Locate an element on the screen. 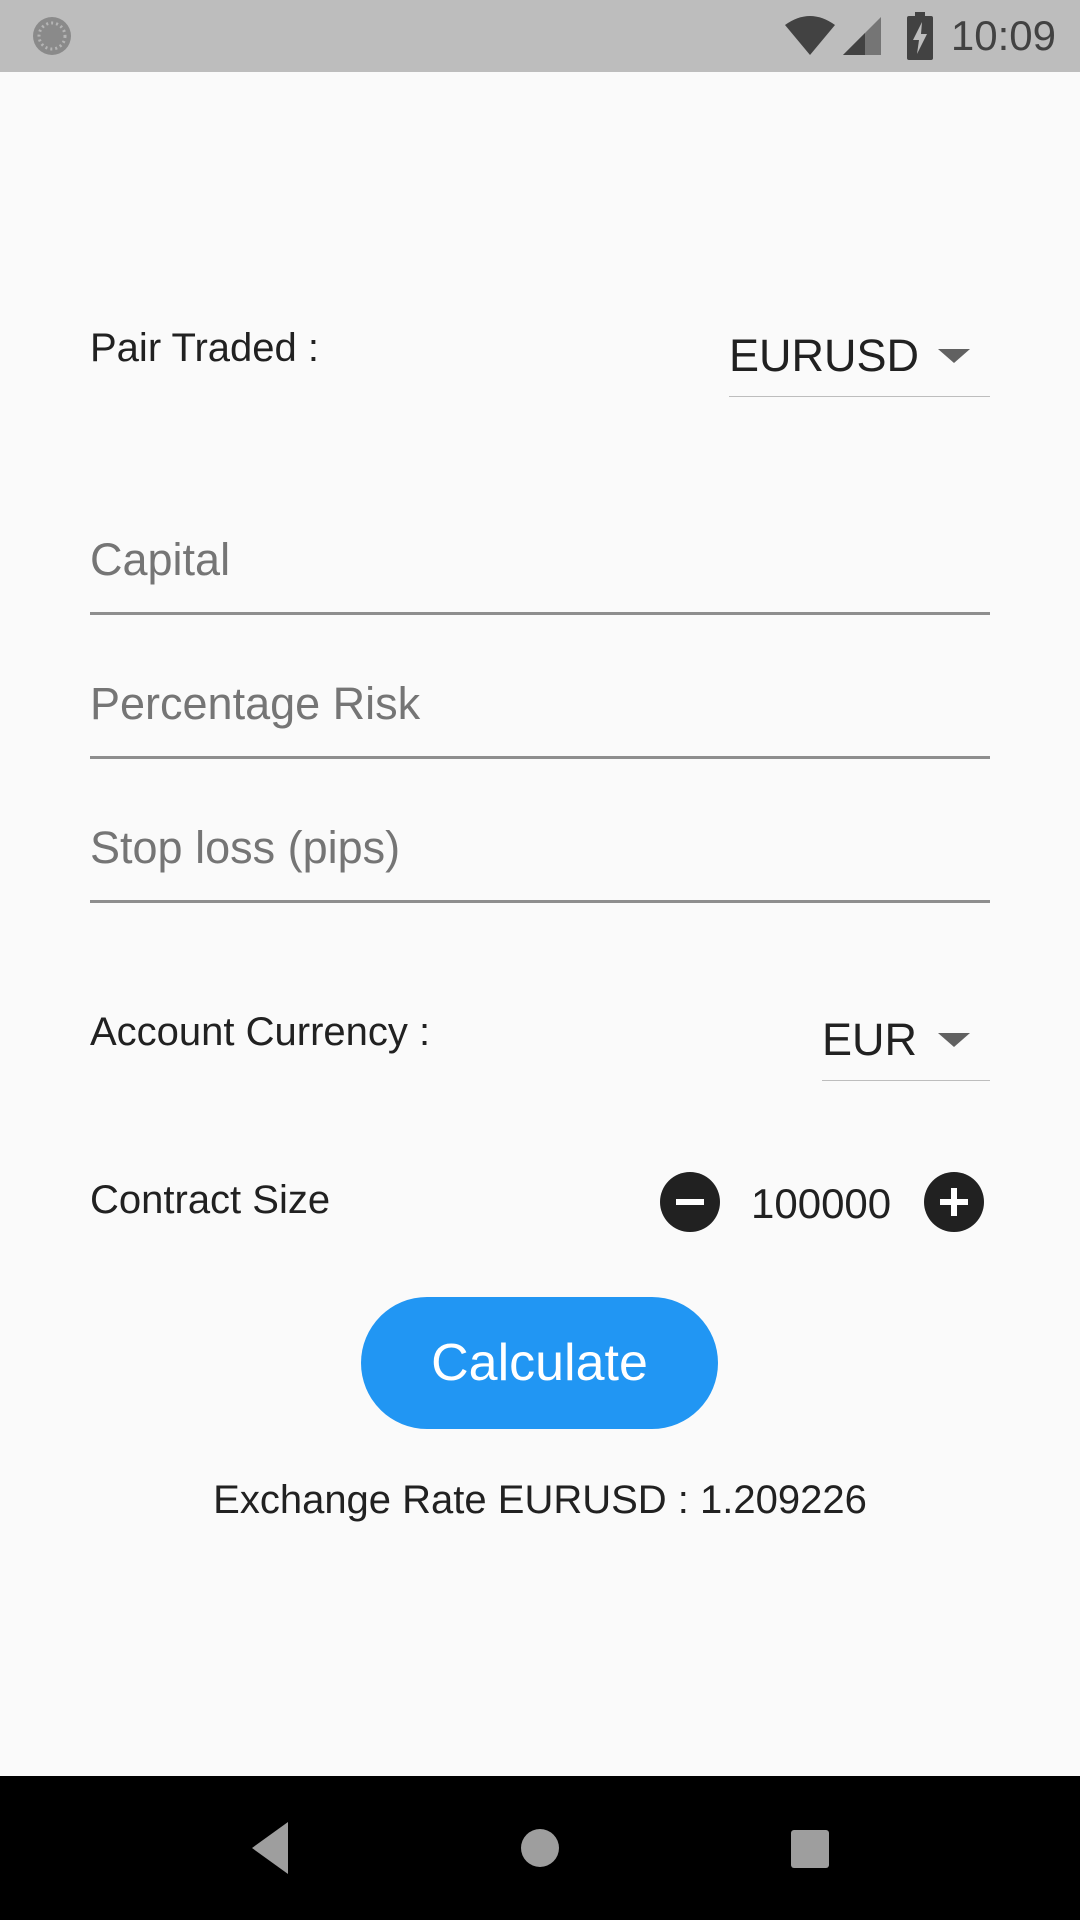 The image size is (1080, 1920). calculate-button: Calculate is located at coordinates (539, 1363).